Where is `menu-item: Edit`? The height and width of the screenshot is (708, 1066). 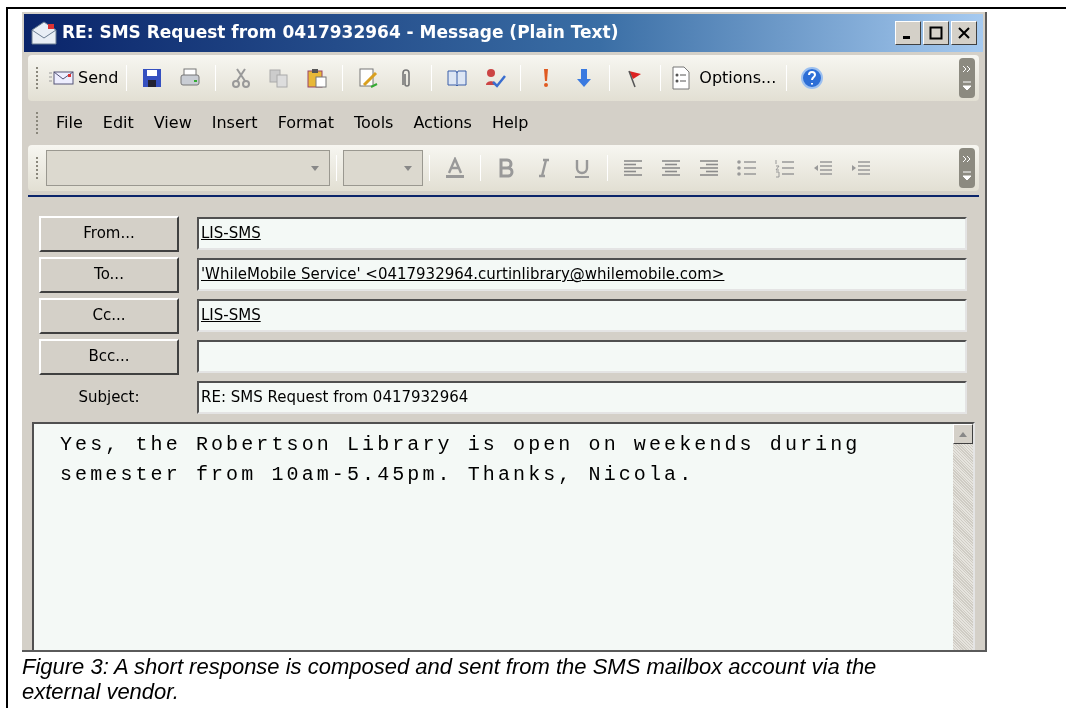
menu-item: Edit is located at coordinates (118, 123).